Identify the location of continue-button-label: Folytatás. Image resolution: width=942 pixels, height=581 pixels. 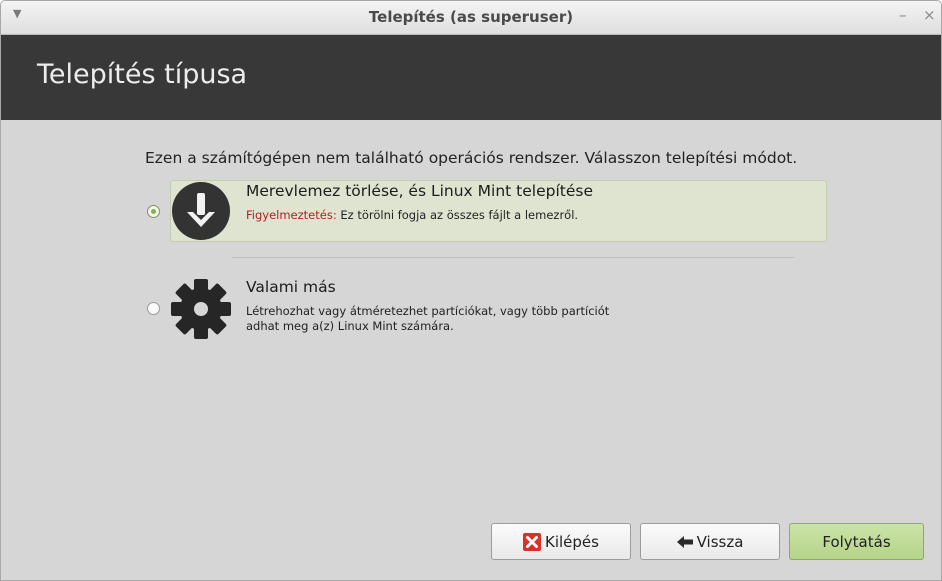
(856, 541).